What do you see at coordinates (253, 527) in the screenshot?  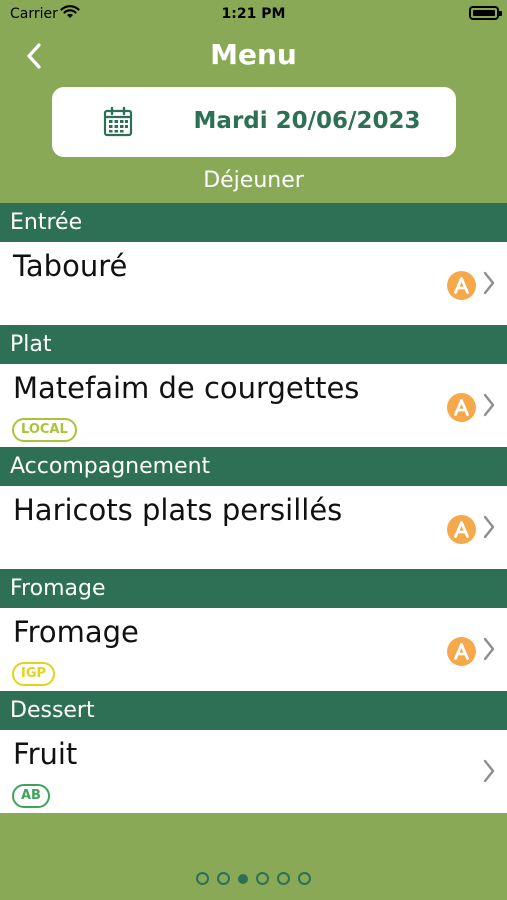 I see `dish-row: Haricots plats persillés` at bounding box center [253, 527].